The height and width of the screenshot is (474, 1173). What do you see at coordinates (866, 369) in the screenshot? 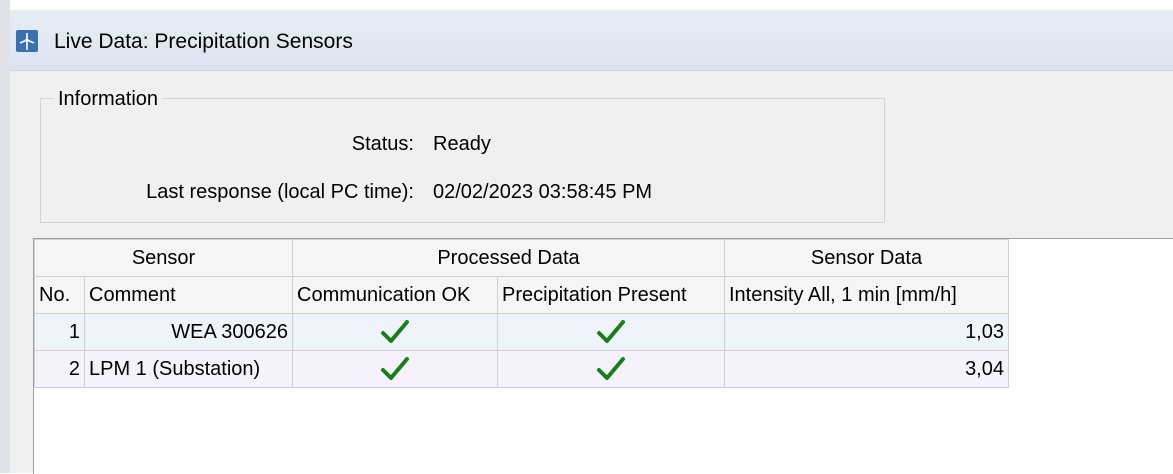
I see `intensity-value: 3,04` at bounding box center [866, 369].